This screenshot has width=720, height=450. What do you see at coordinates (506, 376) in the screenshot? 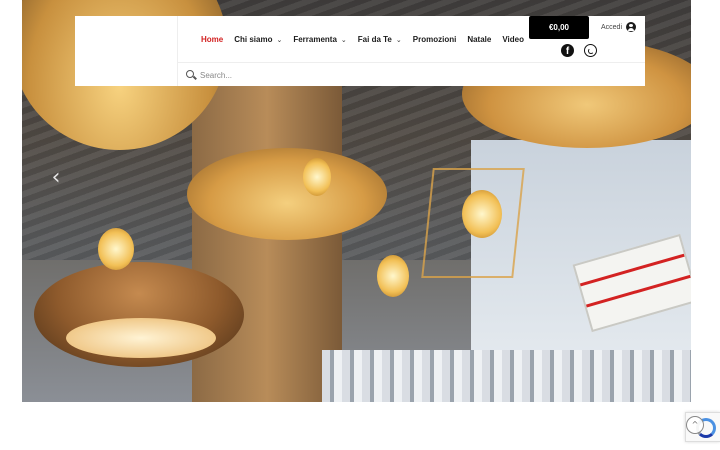
I see `hero-shelves` at bounding box center [506, 376].